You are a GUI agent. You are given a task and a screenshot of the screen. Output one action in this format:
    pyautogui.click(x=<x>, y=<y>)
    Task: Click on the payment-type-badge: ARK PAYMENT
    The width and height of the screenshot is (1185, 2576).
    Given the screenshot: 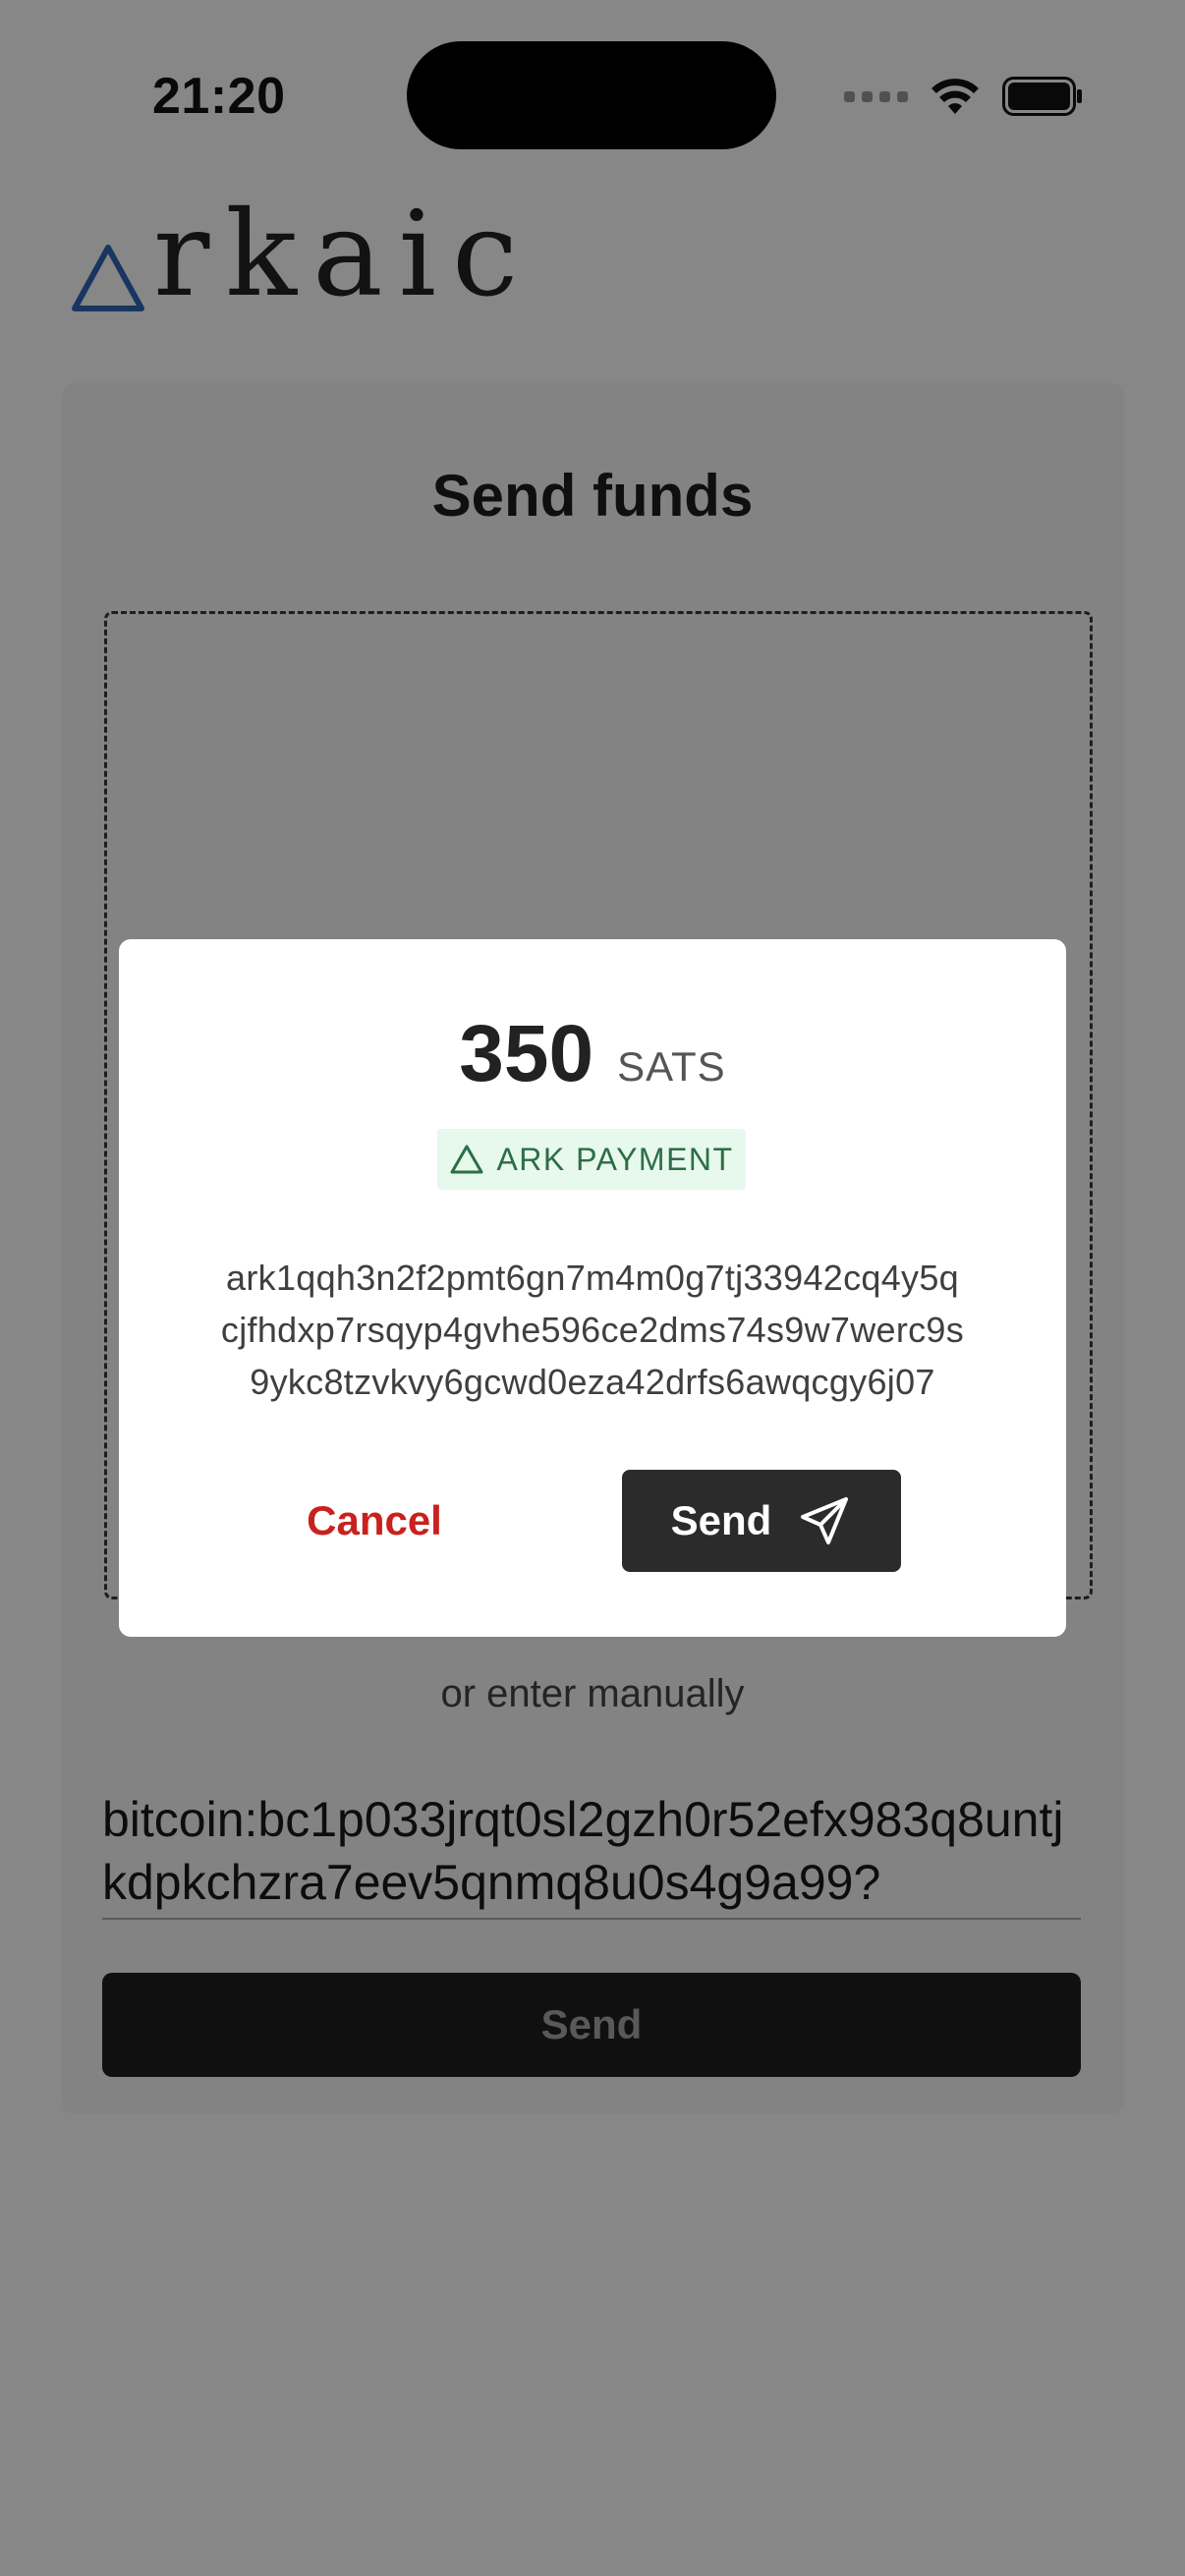 What is the action you would take?
    pyautogui.click(x=592, y=1159)
    